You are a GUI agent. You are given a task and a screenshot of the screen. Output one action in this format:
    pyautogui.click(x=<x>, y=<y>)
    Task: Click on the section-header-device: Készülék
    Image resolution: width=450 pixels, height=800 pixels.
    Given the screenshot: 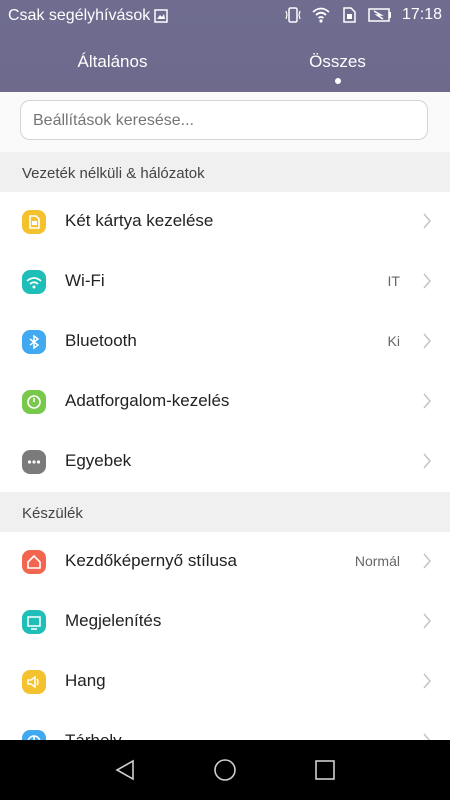 What is the action you would take?
    pyautogui.click(x=225, y=512)
    